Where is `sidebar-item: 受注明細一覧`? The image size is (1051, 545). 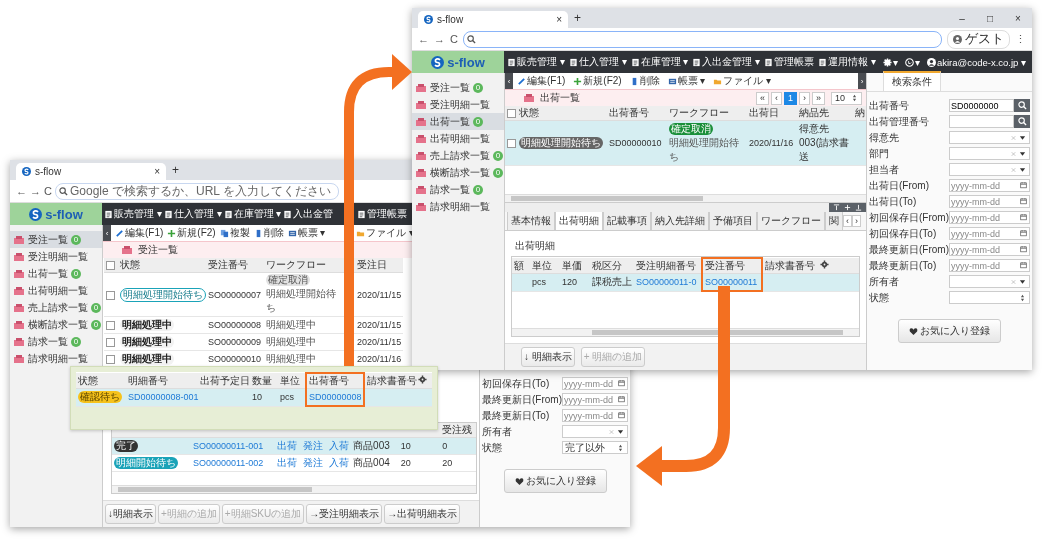 sidebar-item: 受注明細一覧 is located at coordinates (458, 104).